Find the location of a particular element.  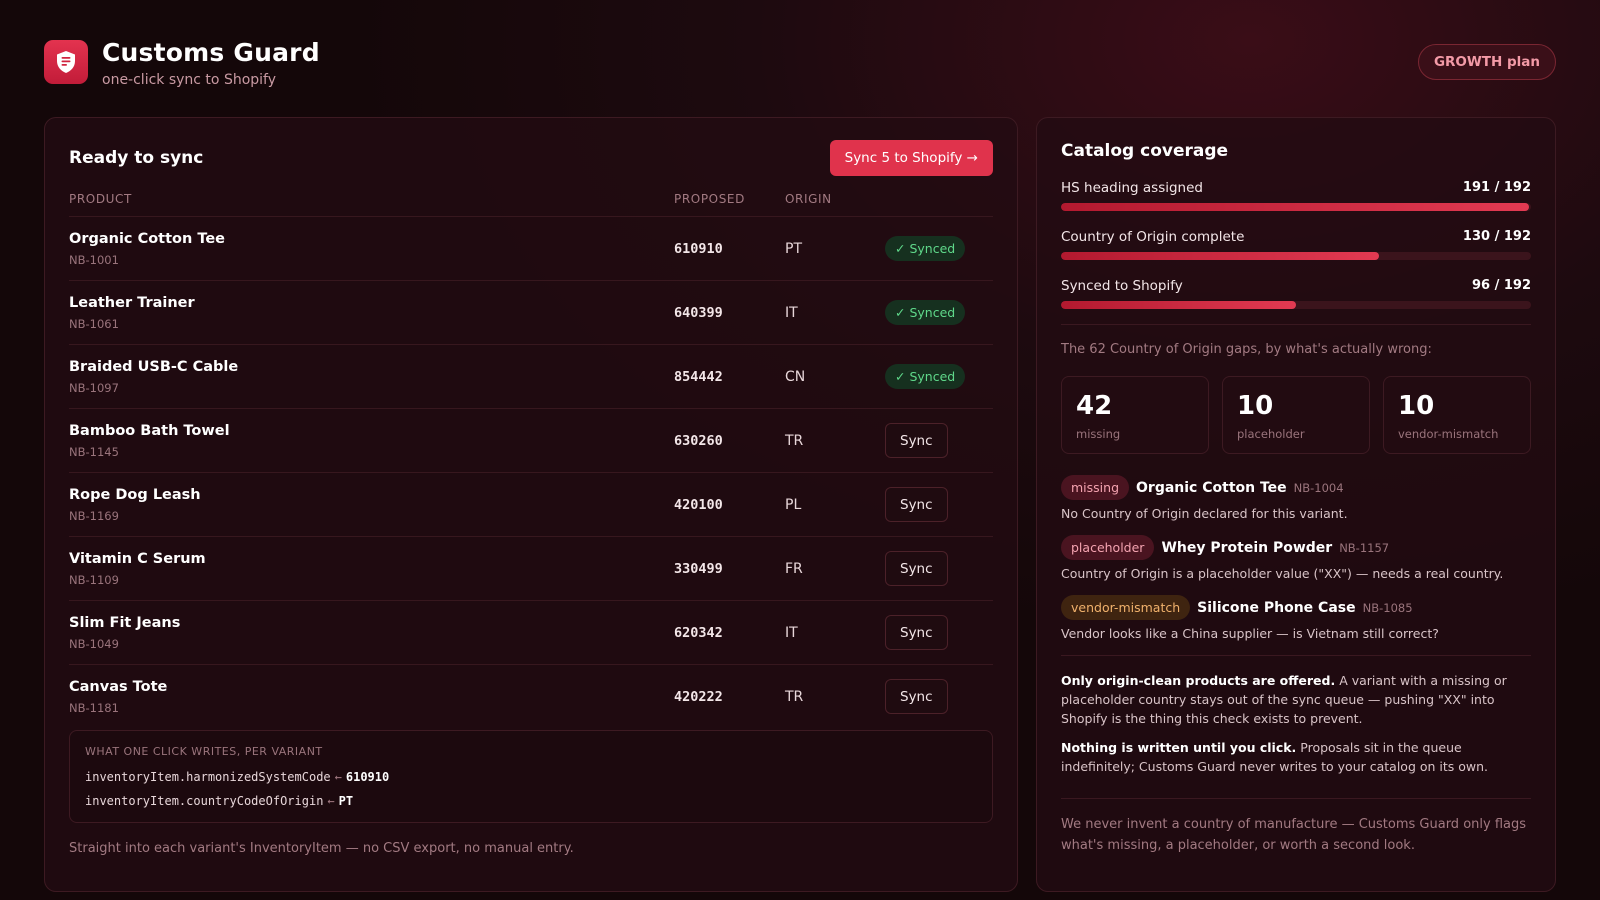

note-heading: Nothing is written until you click. is located at coordinates (1179, 747).